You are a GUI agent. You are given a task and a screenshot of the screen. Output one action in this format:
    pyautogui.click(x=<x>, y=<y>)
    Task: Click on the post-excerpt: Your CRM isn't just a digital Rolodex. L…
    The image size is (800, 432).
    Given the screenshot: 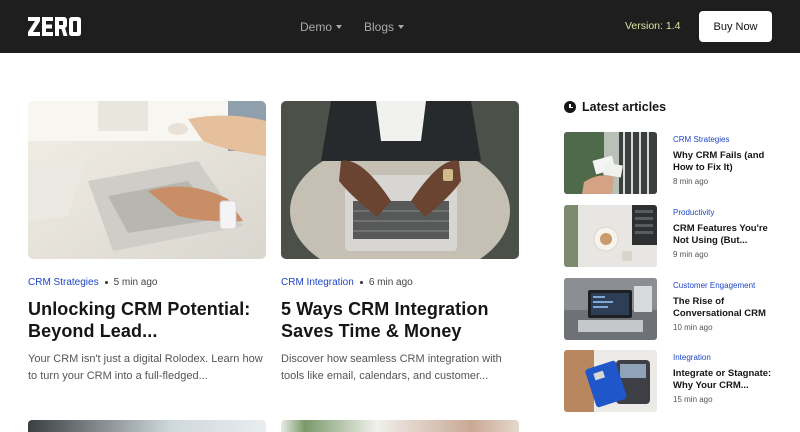 What is the action you would take?
    pyautogui.click(x=145, y=367)
    